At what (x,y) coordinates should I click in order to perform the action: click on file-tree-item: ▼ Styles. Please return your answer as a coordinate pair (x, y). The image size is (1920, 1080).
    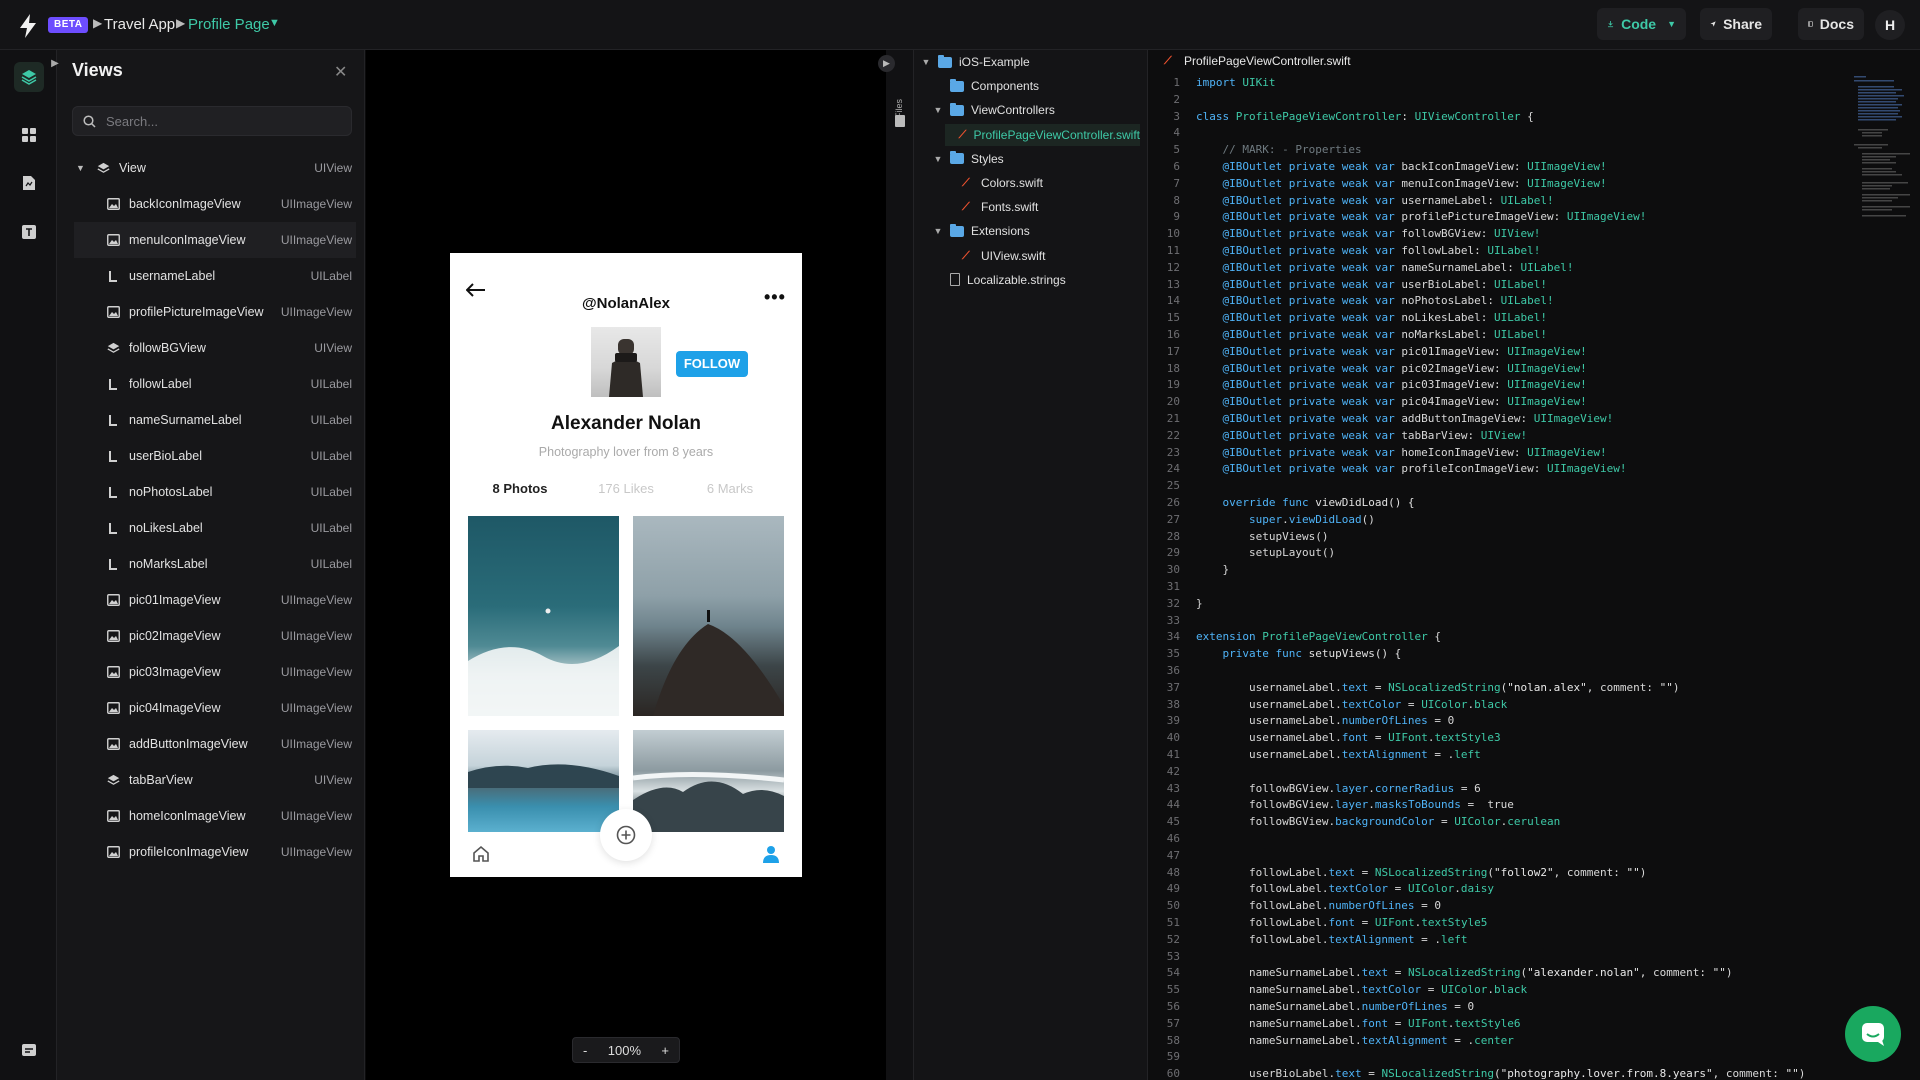
    Looking at the image, I should click on (1036, 159).